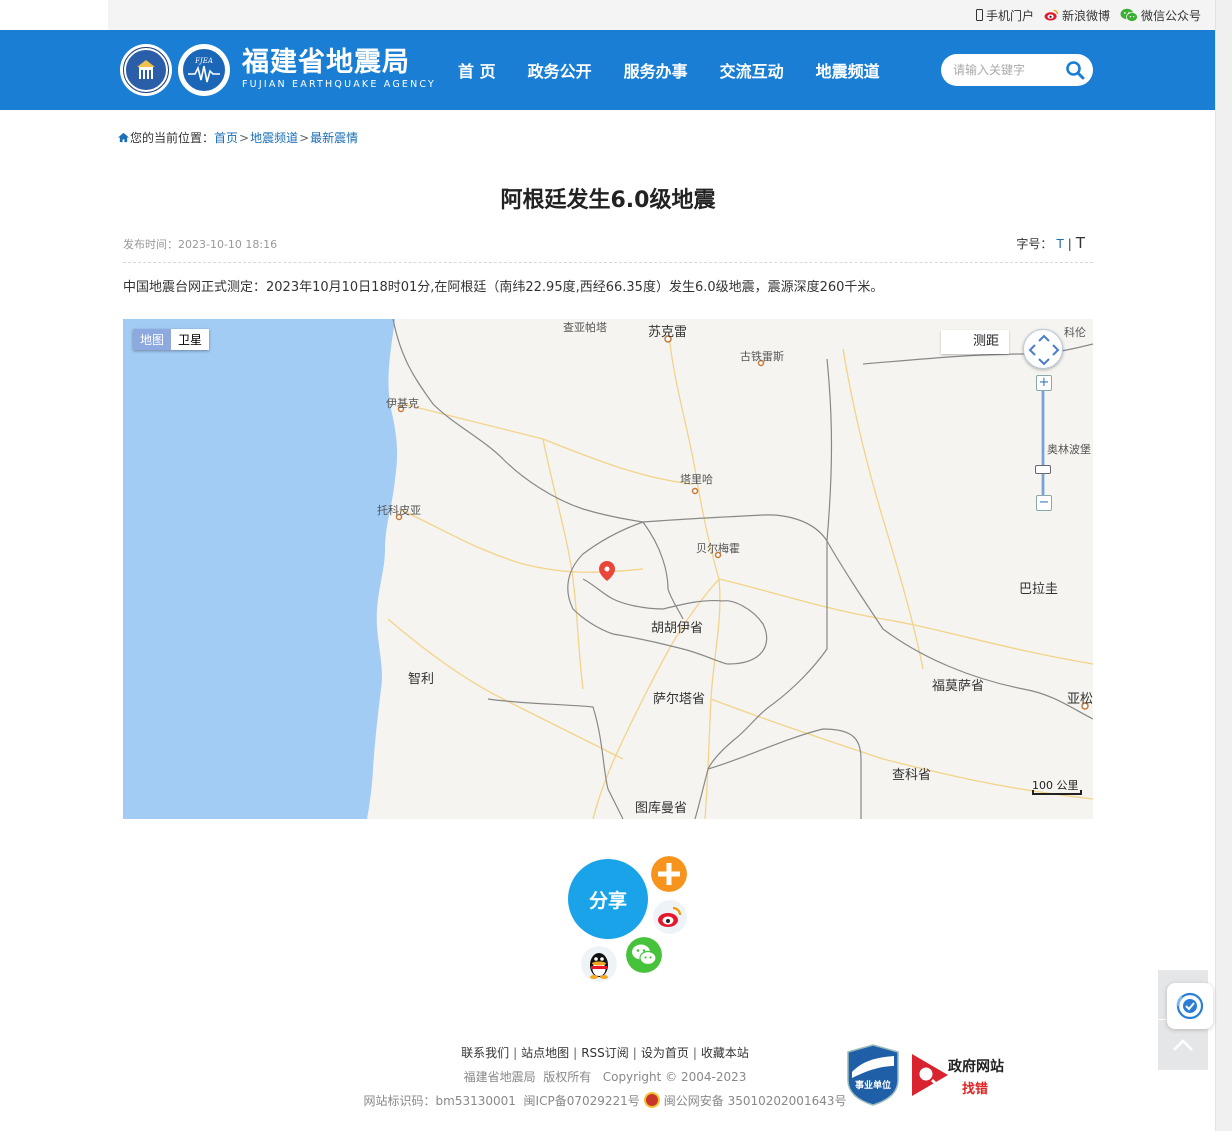 The width and height of the screenshot is (1232, 1131). I want to click on weibo-label: 新浪微博, so click(1085, 15).